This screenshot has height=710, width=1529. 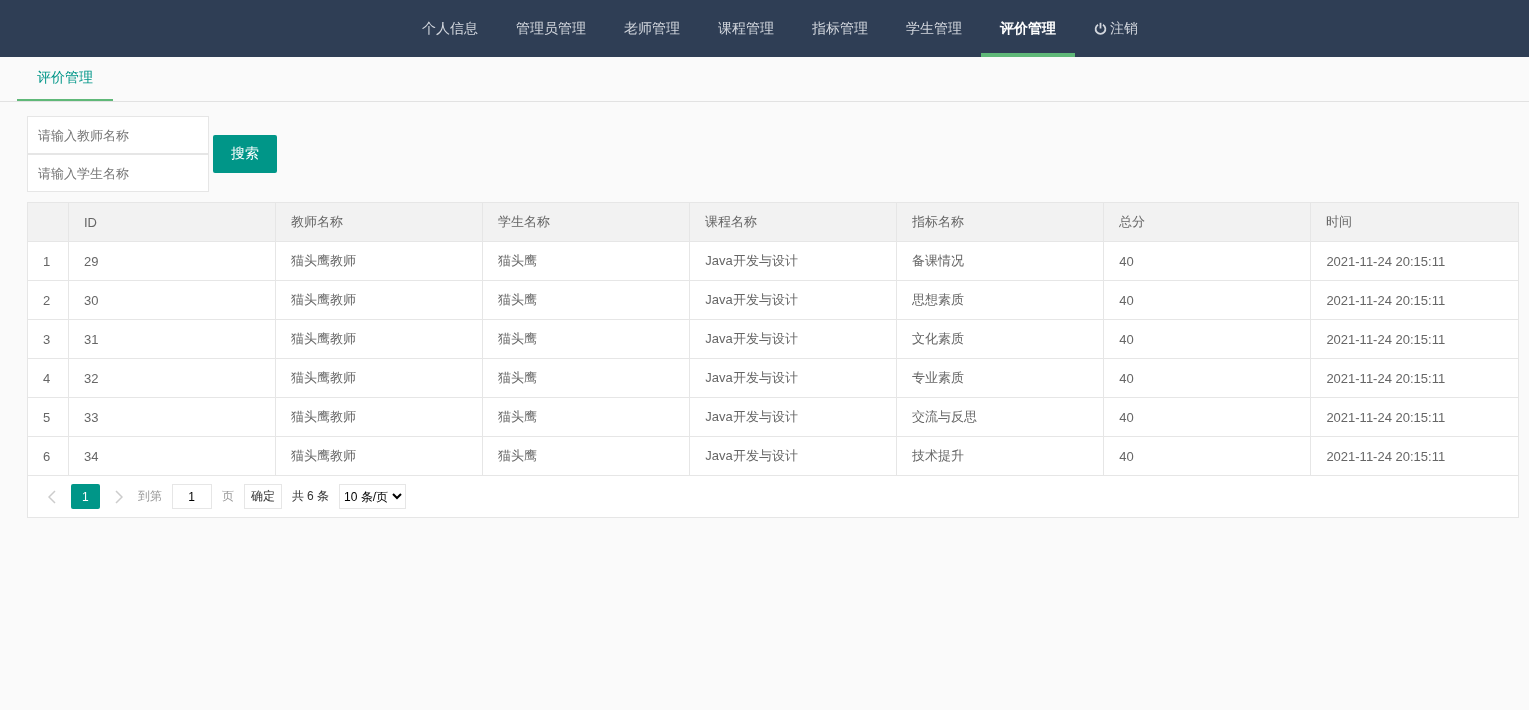 What do you see at coordinates (172, 222) in the screenshot?
I see `column-header: ID` at bounding box center [172, 222].